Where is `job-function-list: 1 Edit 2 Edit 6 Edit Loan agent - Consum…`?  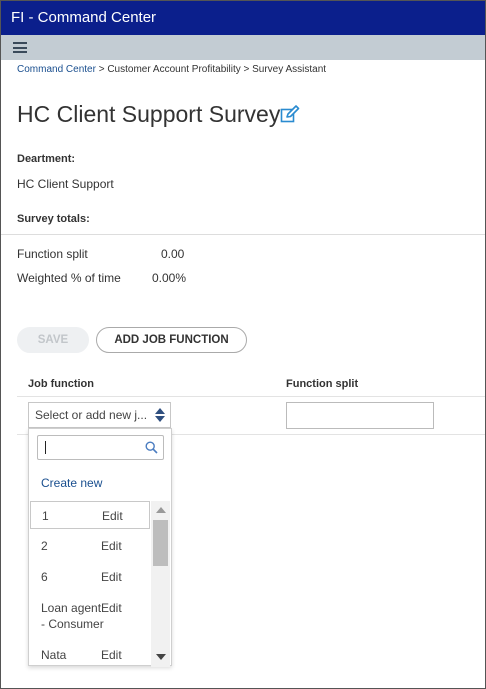
job-function-list: 1 Edit 2 Edit 6 Edit Loan agent - Consum… is located at coordinates (91, 584).